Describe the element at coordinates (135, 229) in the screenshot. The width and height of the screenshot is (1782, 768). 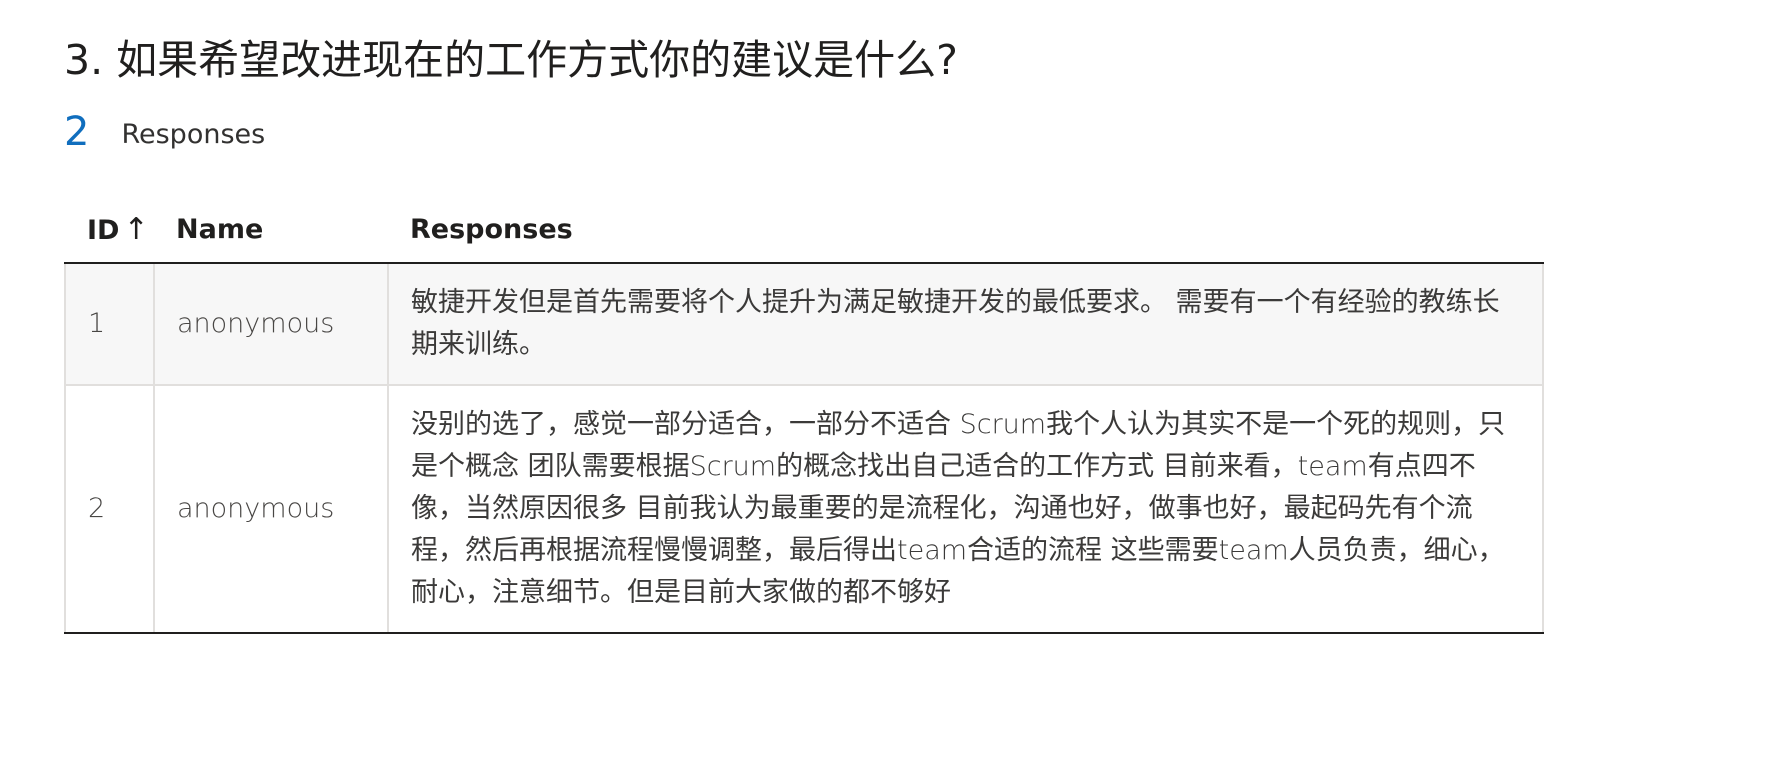
I see `sort-ascending-icon: ↑` at that location.